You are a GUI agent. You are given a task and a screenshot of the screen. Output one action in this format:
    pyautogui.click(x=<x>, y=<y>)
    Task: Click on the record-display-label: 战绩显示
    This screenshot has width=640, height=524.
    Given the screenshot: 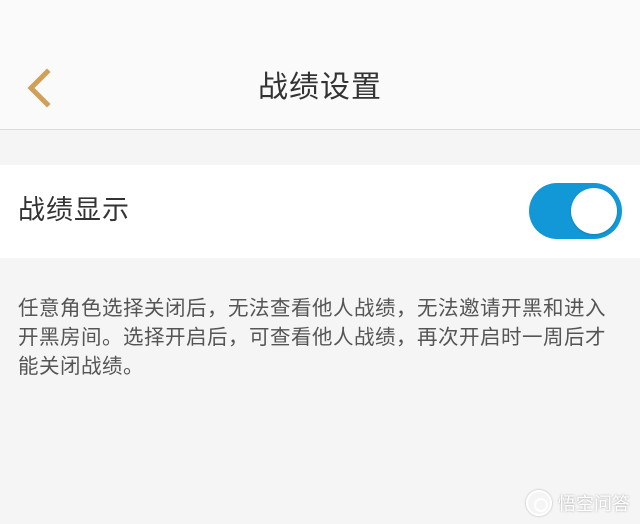 What is the action you would take?
    pyautogui.click(x=74, y=210)
    